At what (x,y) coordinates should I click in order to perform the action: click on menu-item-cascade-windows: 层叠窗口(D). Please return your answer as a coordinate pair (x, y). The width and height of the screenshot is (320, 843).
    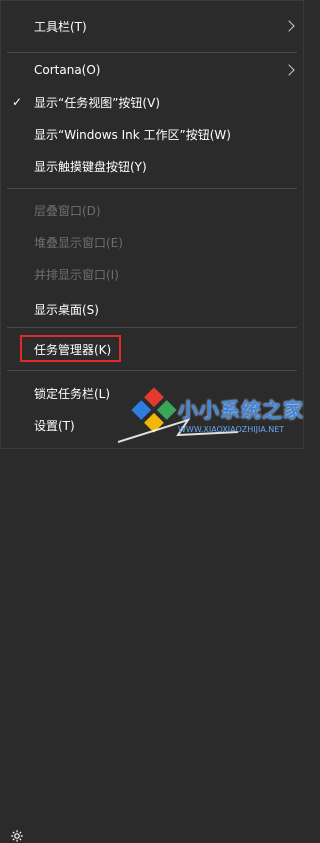
    Looking at the image, I should click on (152, 210).